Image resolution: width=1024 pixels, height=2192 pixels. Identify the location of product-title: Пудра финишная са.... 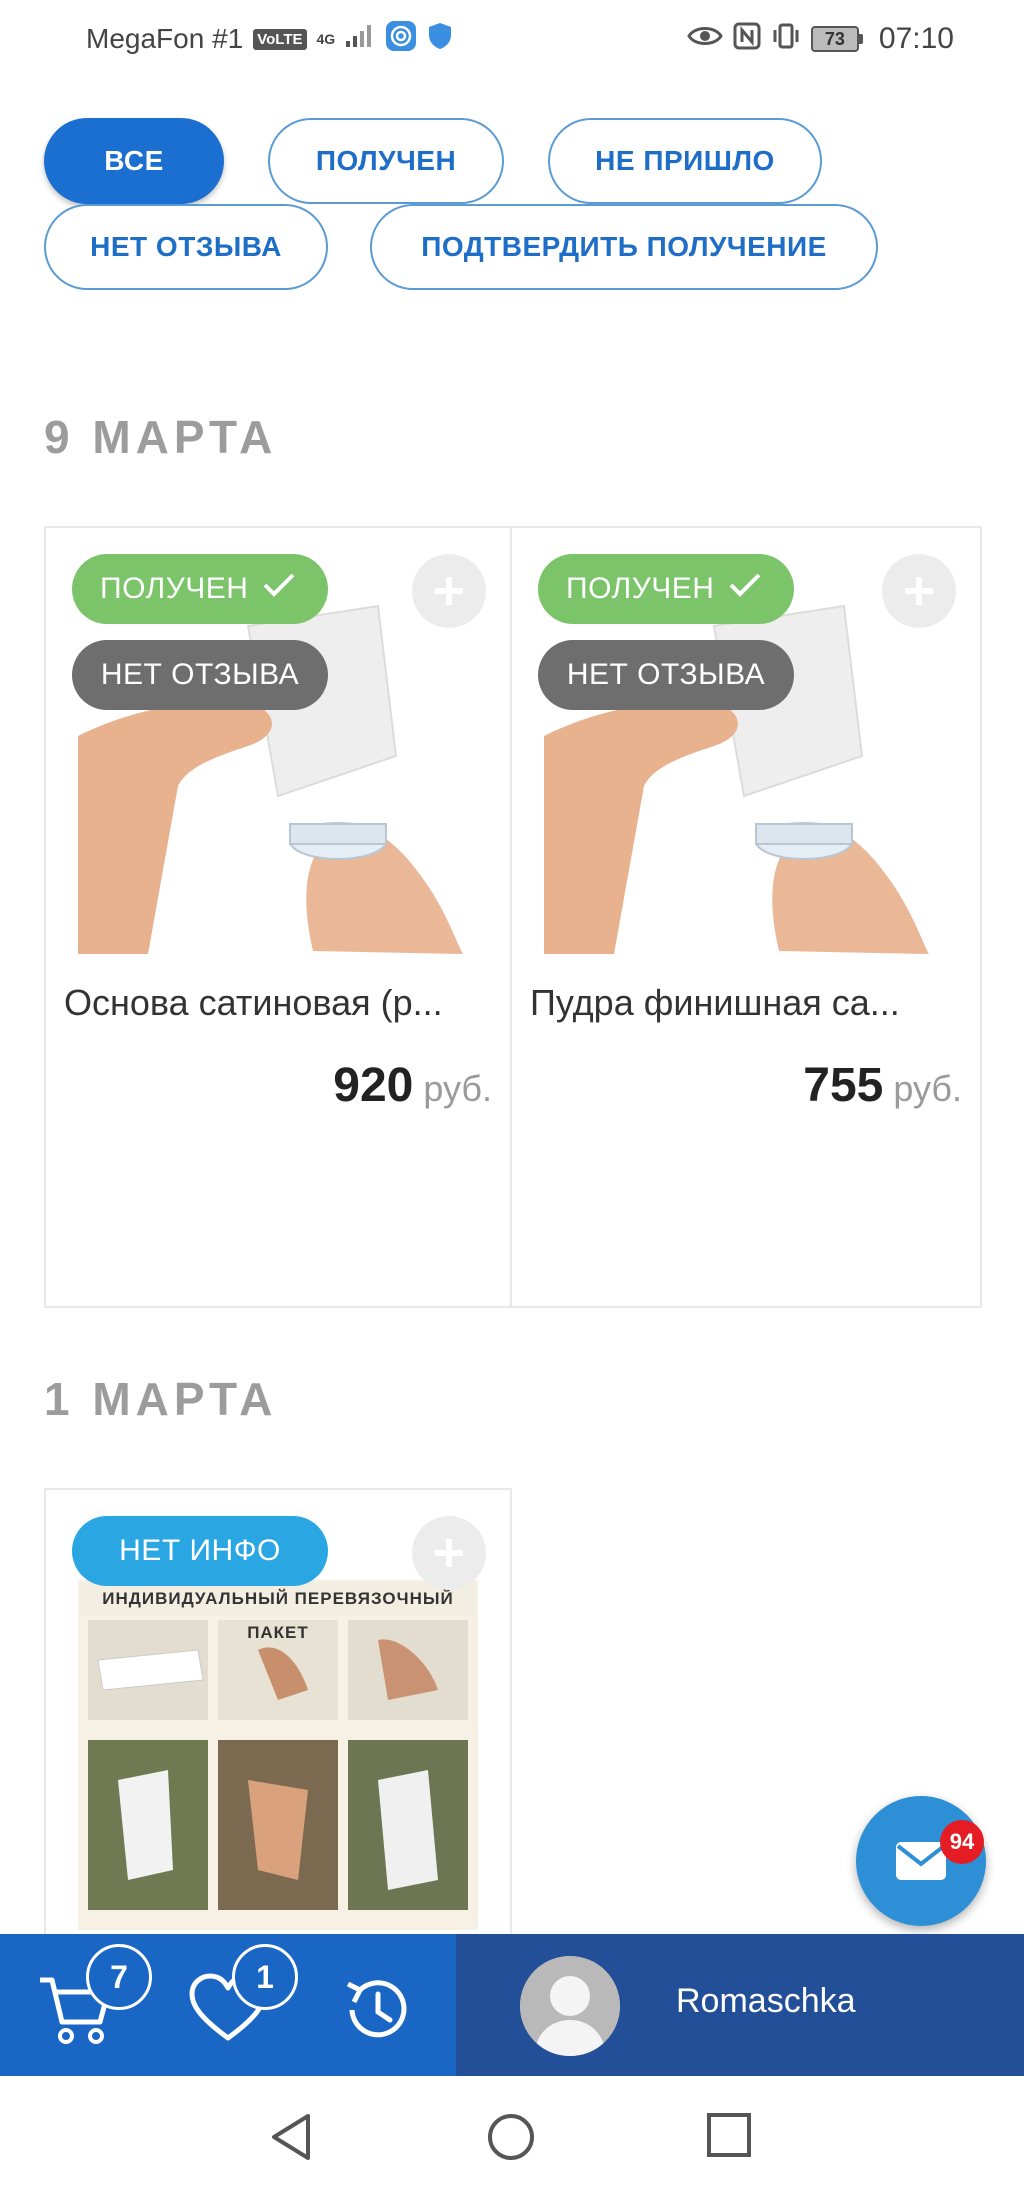
(715, 1002).